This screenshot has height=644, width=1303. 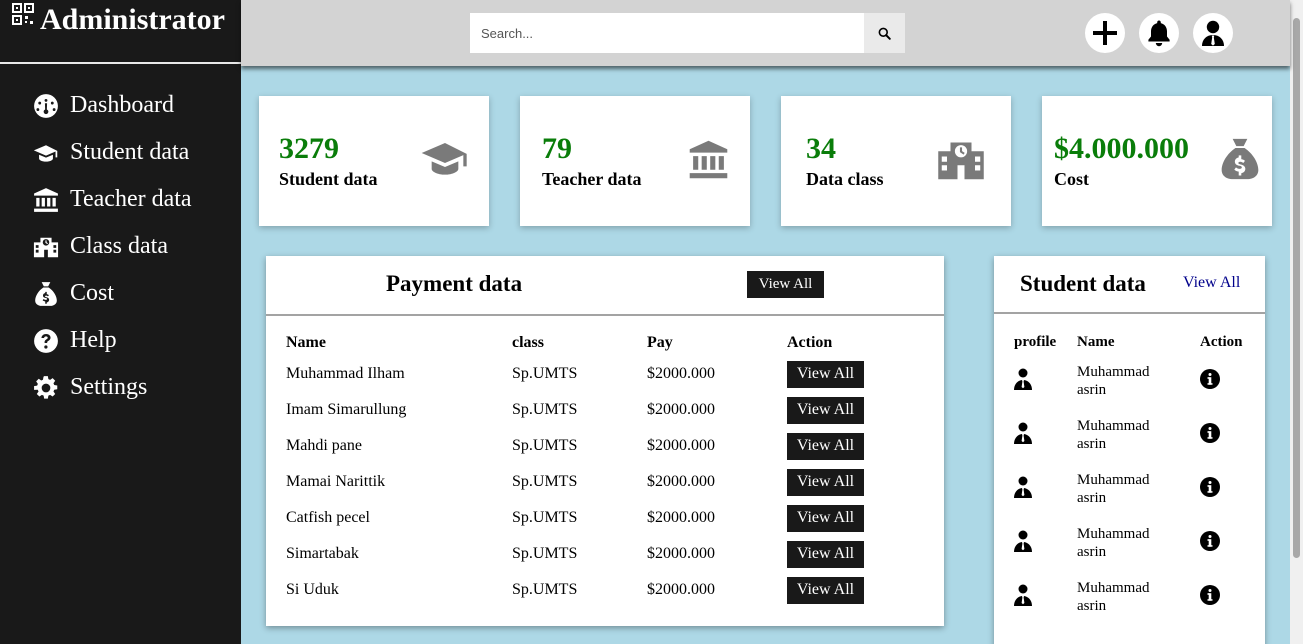 I want to click on help-icon, so click(x=46, y=341).